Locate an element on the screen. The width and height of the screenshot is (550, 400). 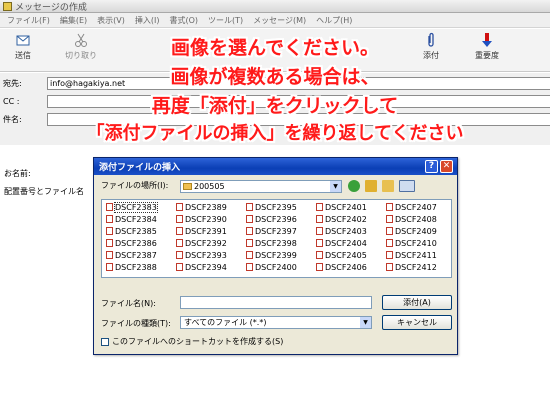
list-item: DSCF2391 is located at coordinates (201, 232).